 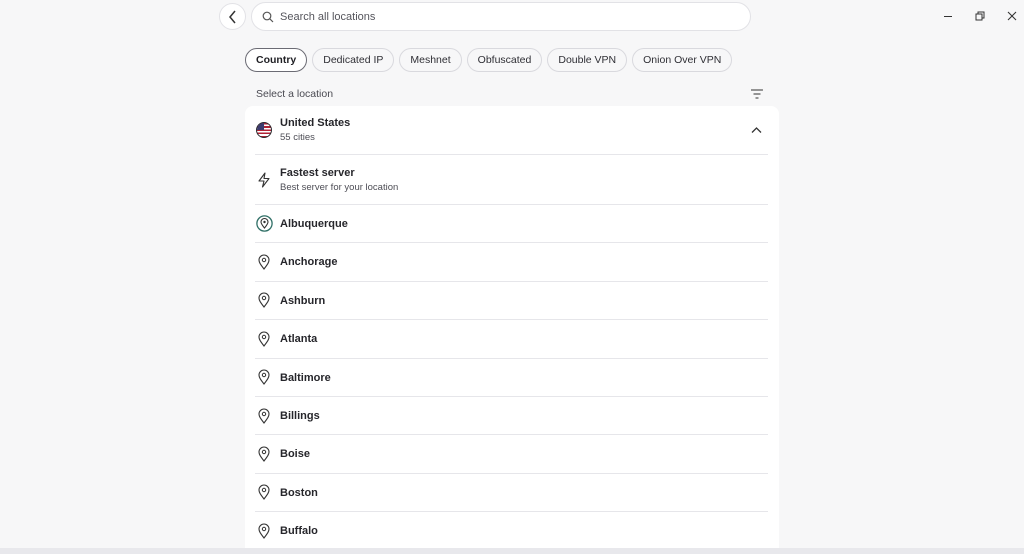 I want to click on city-row: Atlanta, so click(x=511, y=339).